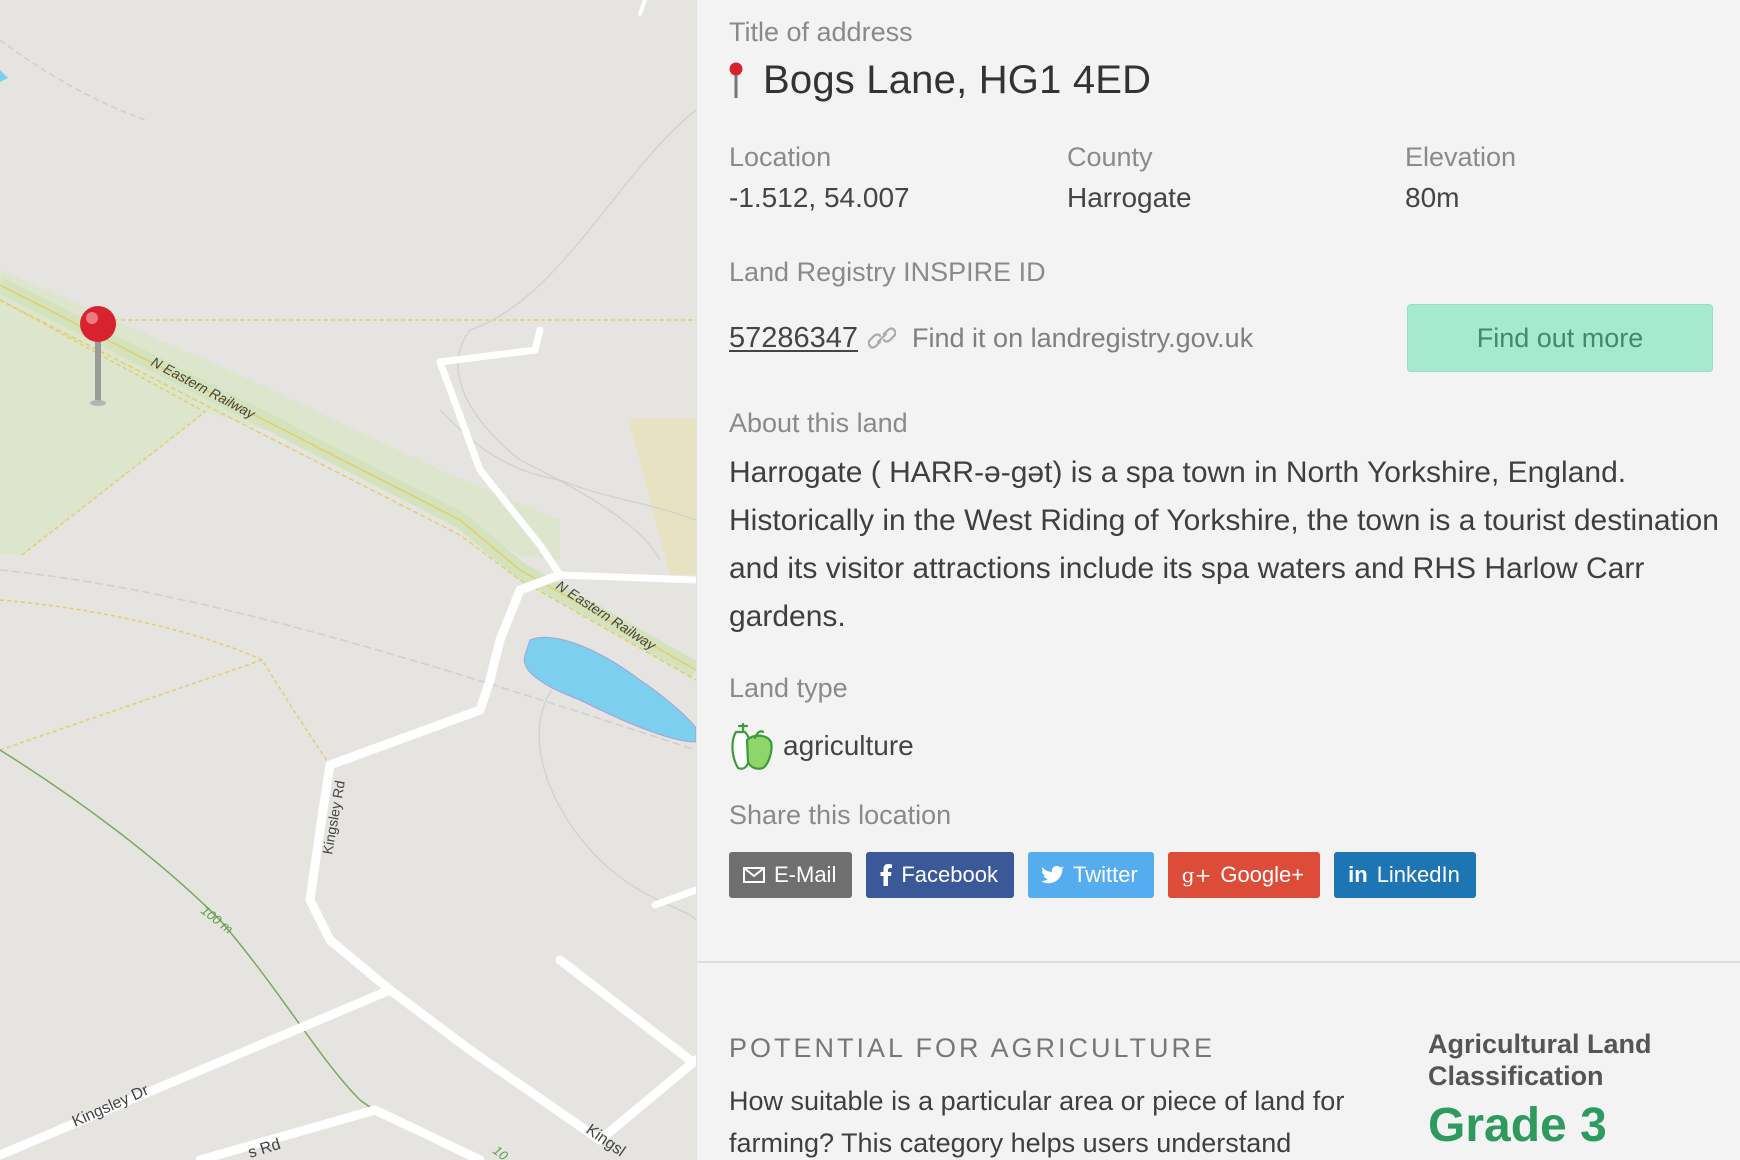 Image resolution: width=1740 pixels, height=1160 pixels. I want to click on share-email-button: E-Mail, so click(791, 875).